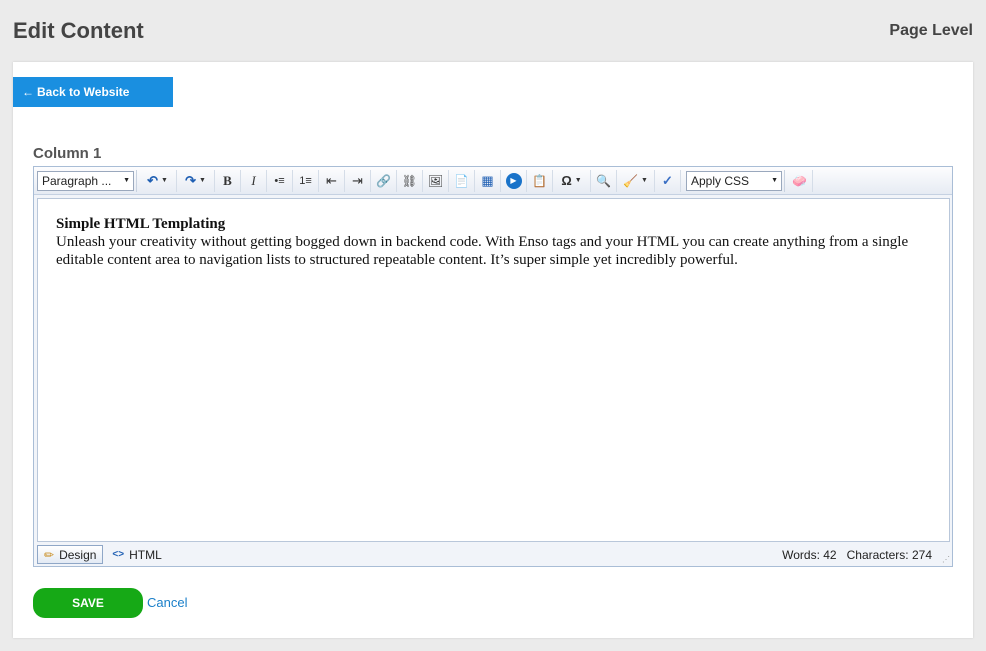  What do you see at coordinates (78, 554) in the screenshot?
I see `design-mode-label: Design` at bounding box center [78, 554].